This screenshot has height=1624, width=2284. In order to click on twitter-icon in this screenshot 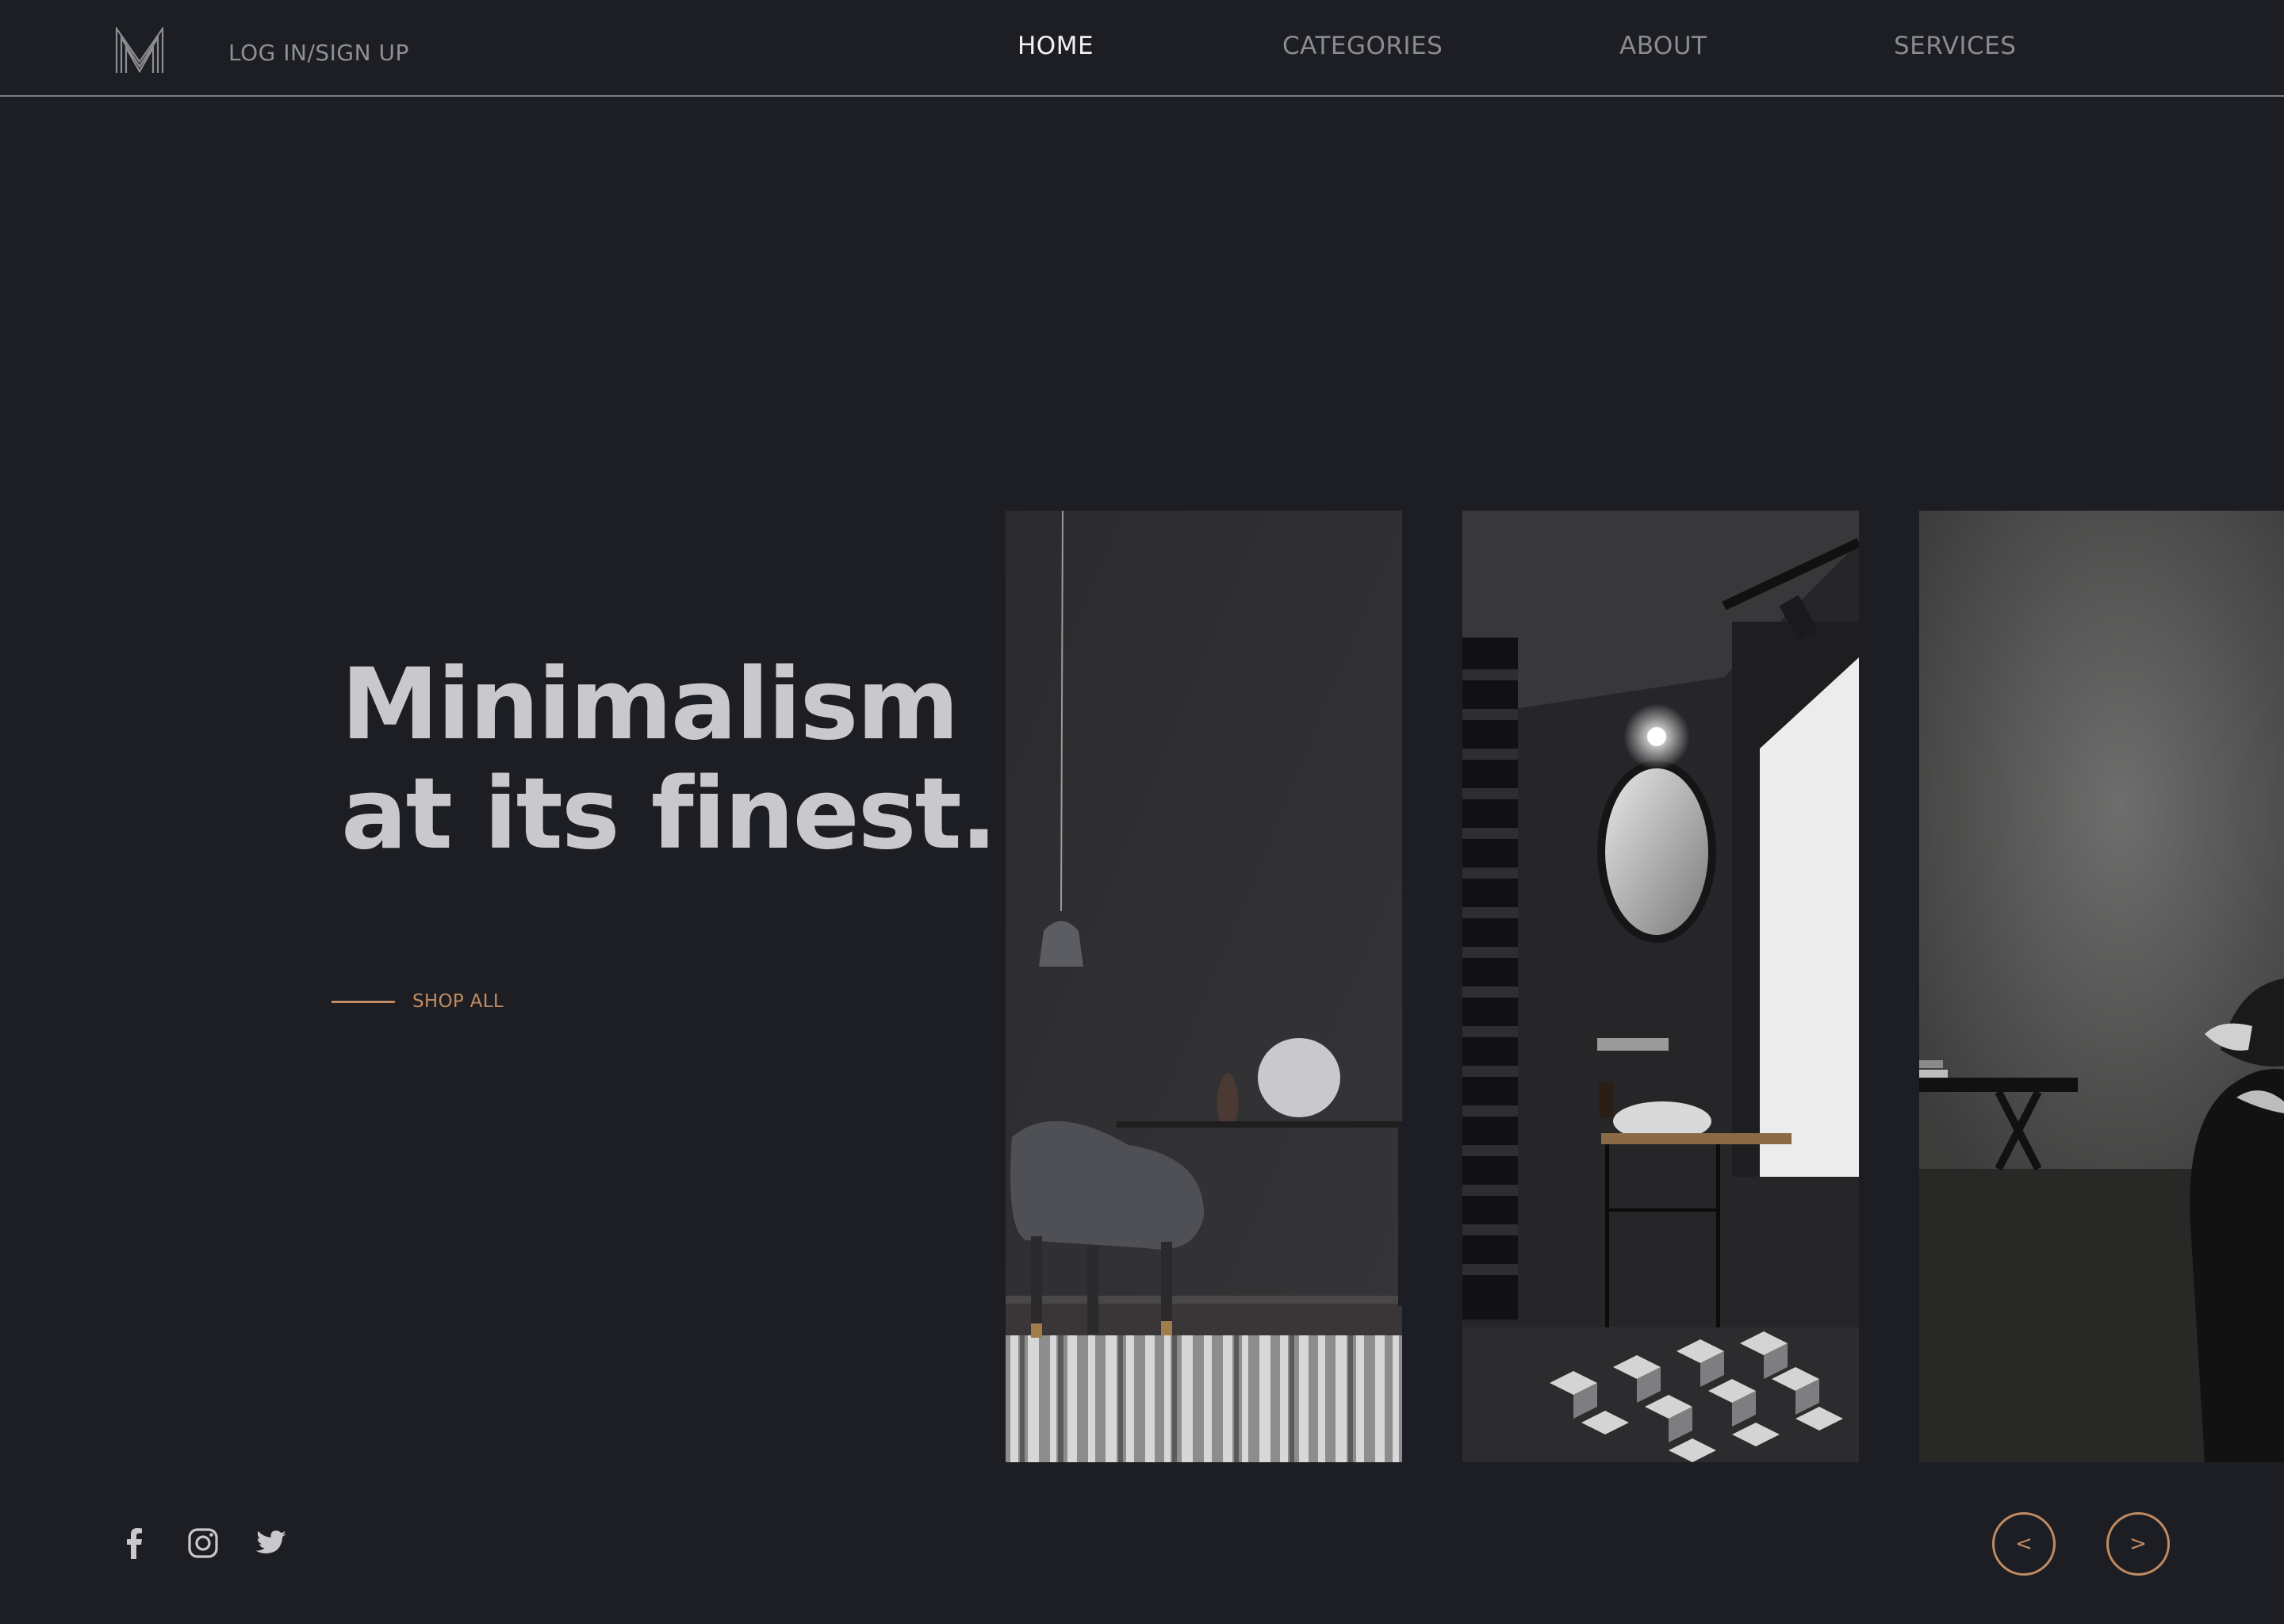, I will do `click(271, 1543)`.